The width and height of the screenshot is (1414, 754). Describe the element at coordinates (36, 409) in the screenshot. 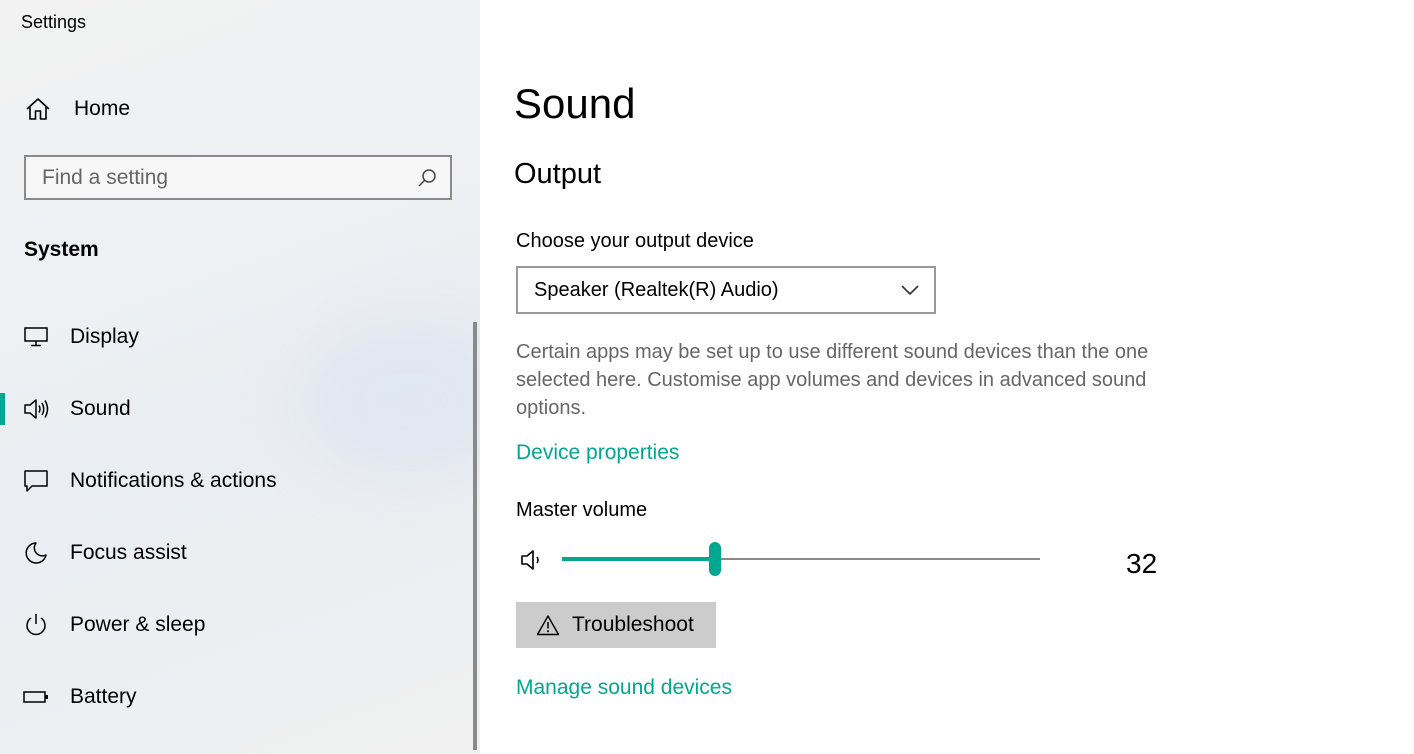

I see `speaker-icon` at that location.